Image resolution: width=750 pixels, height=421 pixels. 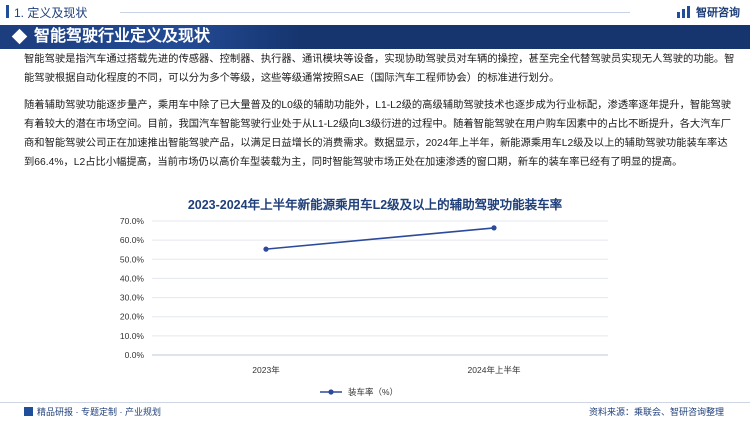 What do you see at coordinates (656, 412) in the screenshot?
I see `footer-source: 资料来源：乘联会、智研咨询整理` at bounding box center [656, 412].